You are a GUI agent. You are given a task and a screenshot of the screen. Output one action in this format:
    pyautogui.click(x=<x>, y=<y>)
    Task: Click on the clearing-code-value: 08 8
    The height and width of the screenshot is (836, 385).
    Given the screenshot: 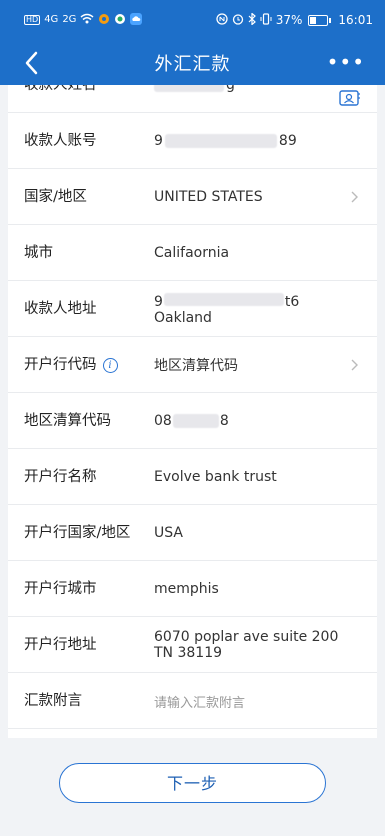 What is the action you would take?
    pyautogui.click(x=191, y=421)
    